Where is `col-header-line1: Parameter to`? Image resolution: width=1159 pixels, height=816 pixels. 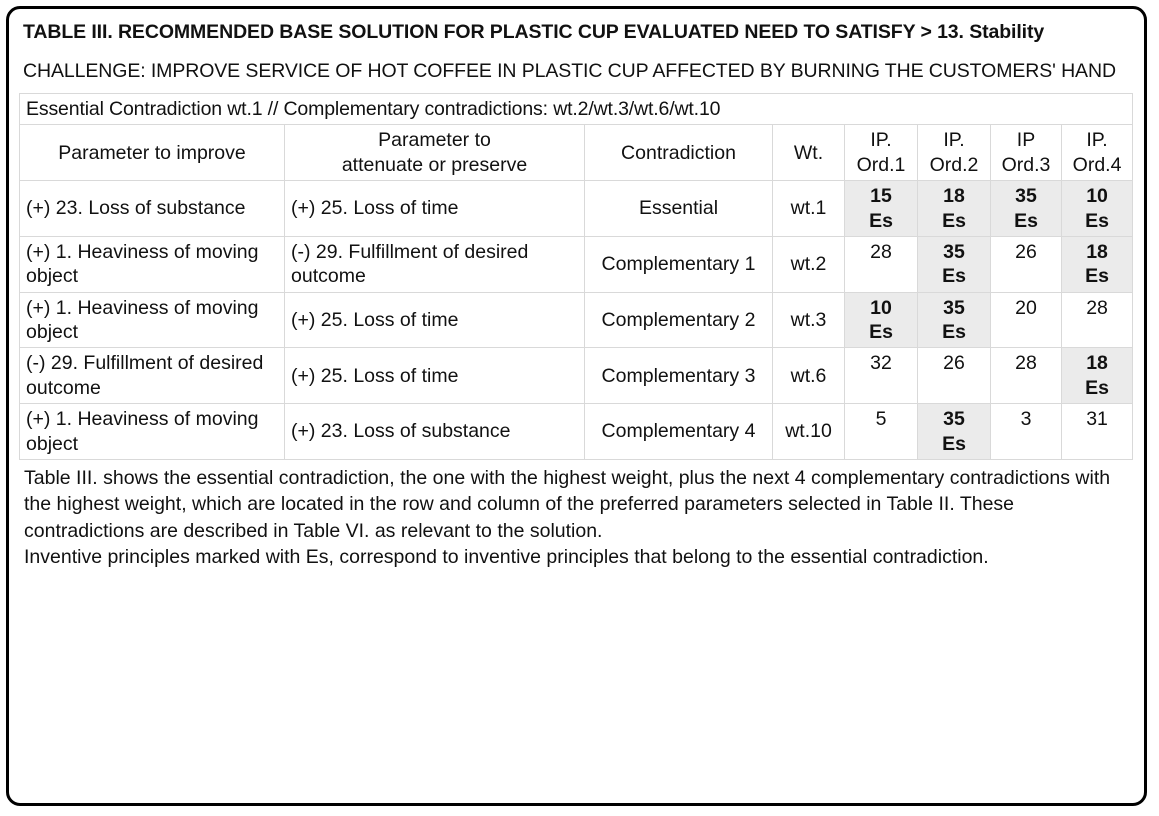 col-header-line1: Parameter to is located at coordinates (434, 140).